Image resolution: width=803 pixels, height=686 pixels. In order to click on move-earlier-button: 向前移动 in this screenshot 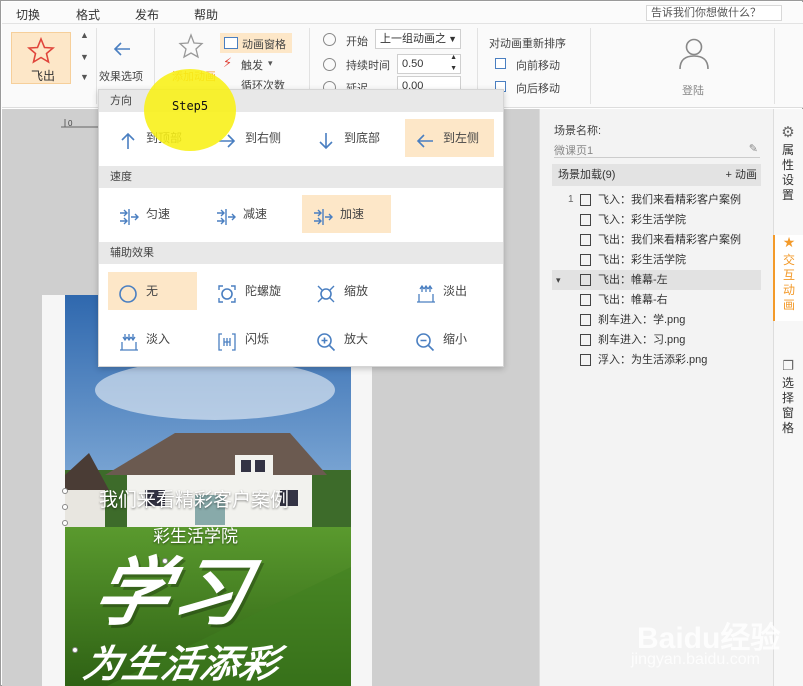, I will do `click(538, 65)`.